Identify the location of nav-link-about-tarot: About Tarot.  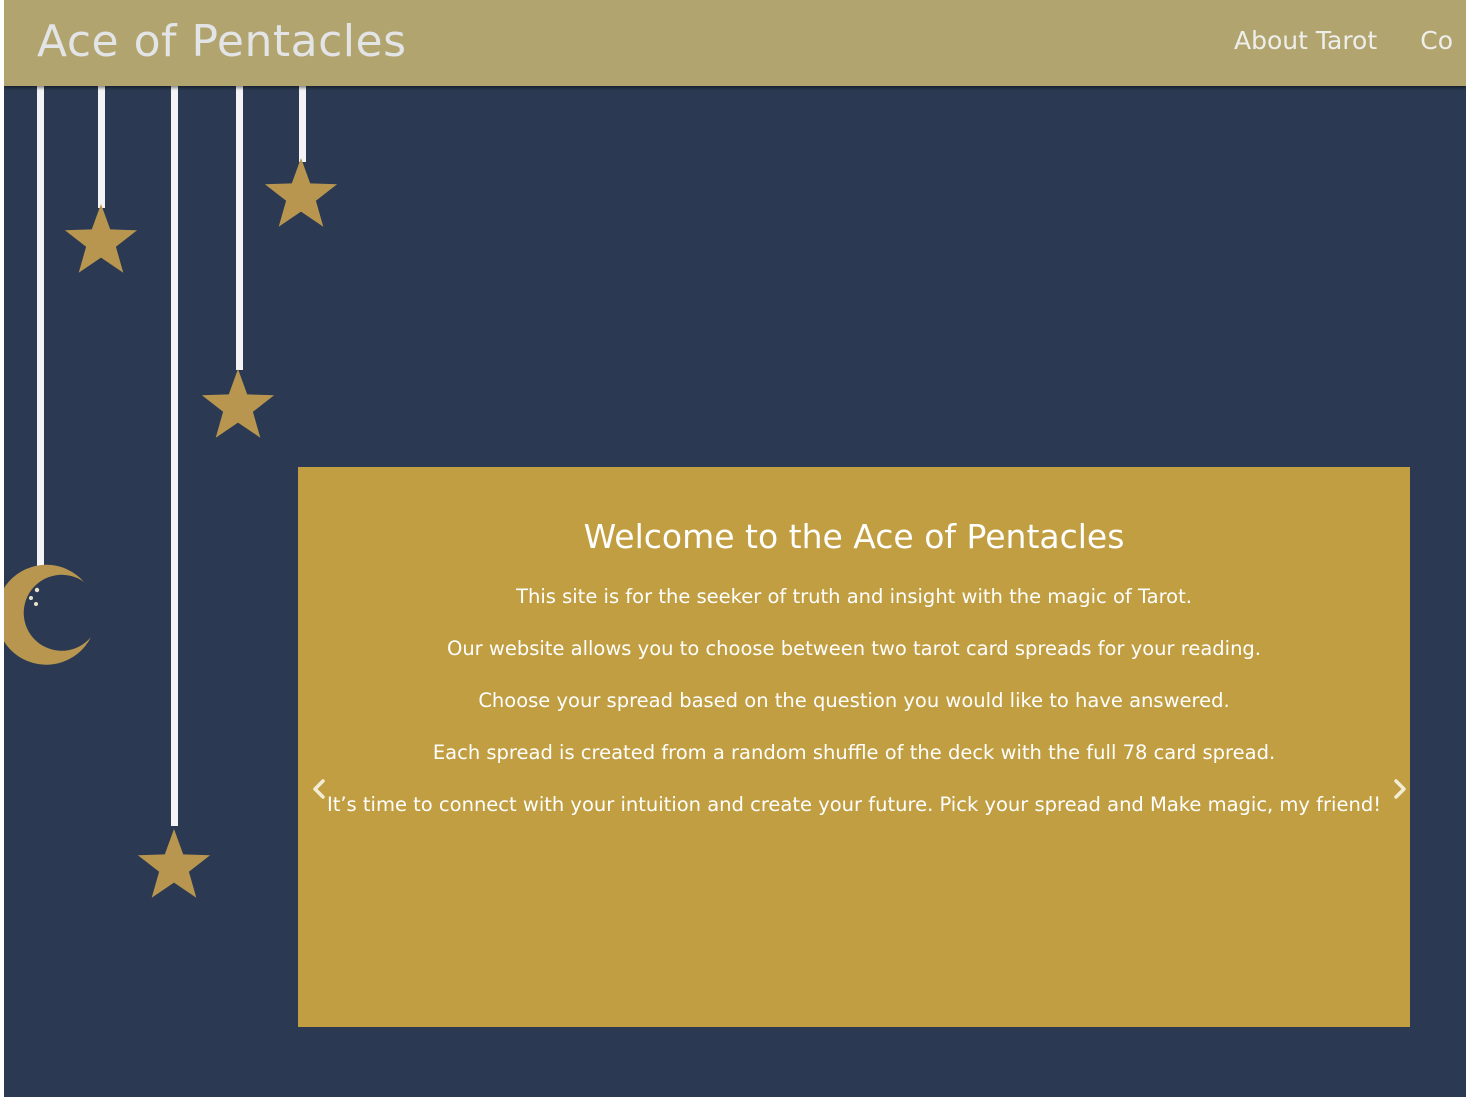
(1305, 41).